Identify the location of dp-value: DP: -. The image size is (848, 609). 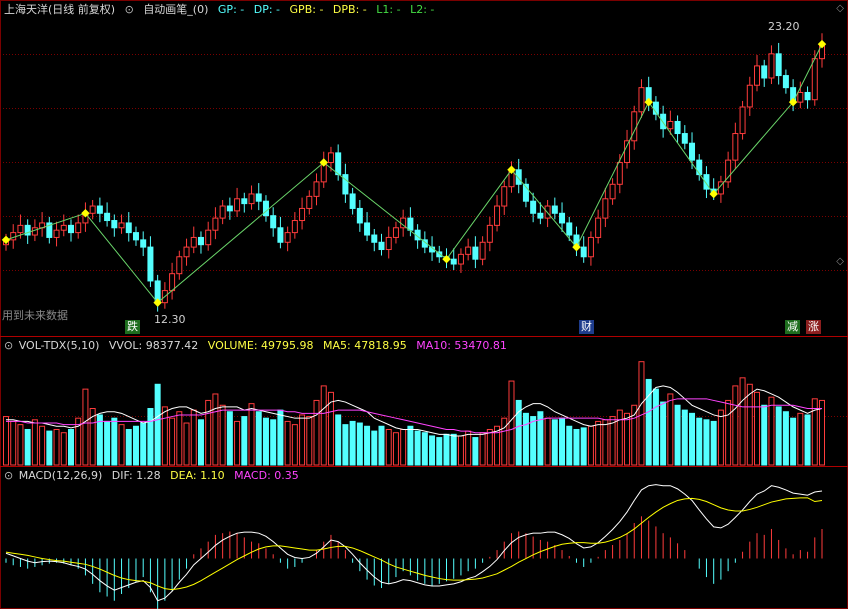
(267, 9).